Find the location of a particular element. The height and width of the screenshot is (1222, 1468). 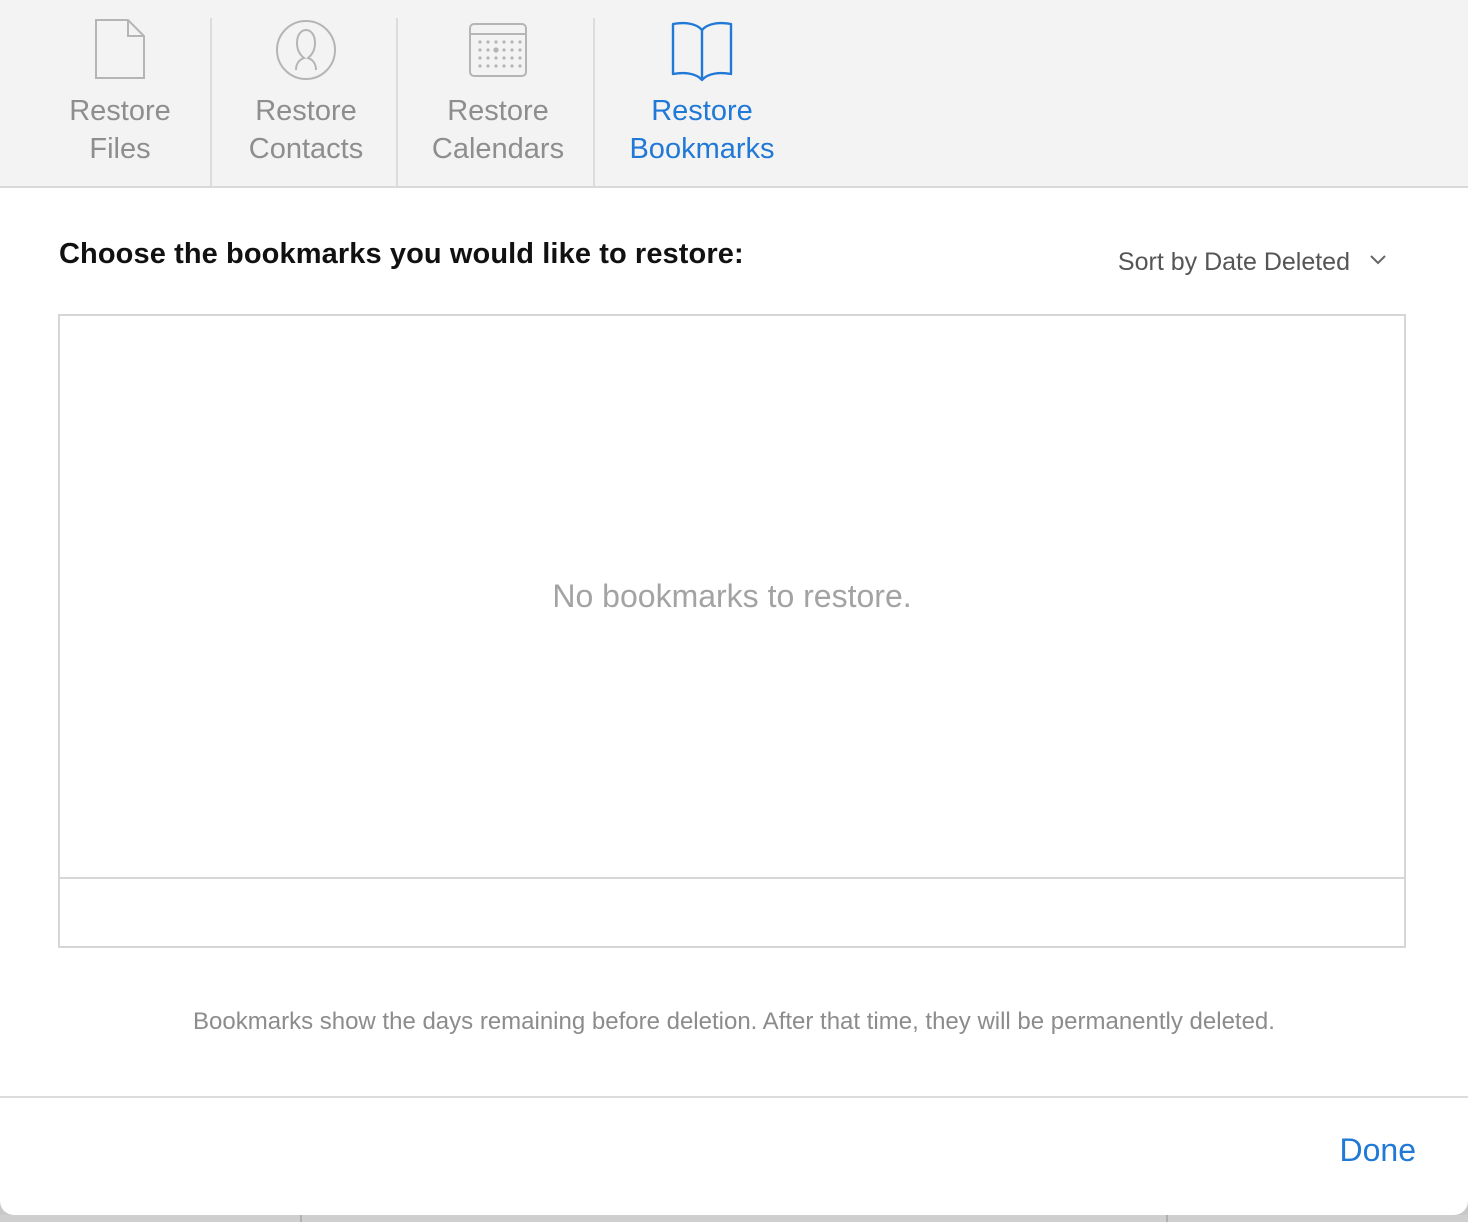

file-icon is located at coordinates (120, 49).